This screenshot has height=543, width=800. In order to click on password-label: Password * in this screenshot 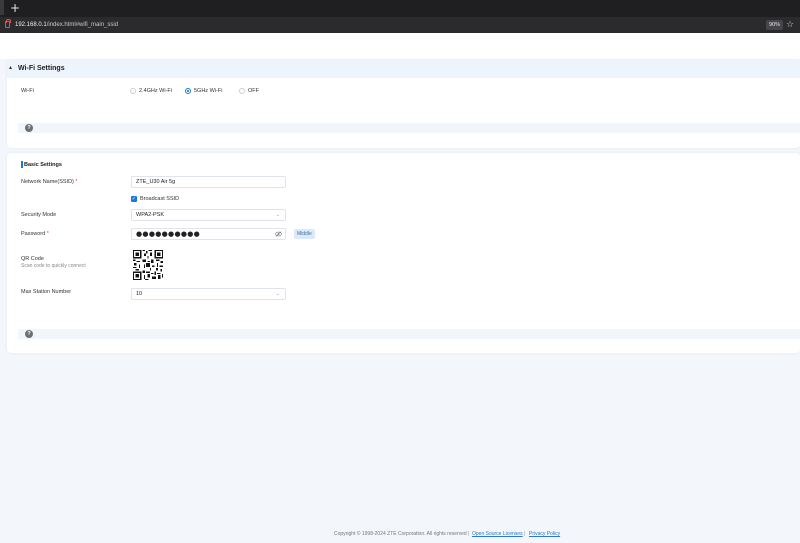, I will do `click(35, 234)`.